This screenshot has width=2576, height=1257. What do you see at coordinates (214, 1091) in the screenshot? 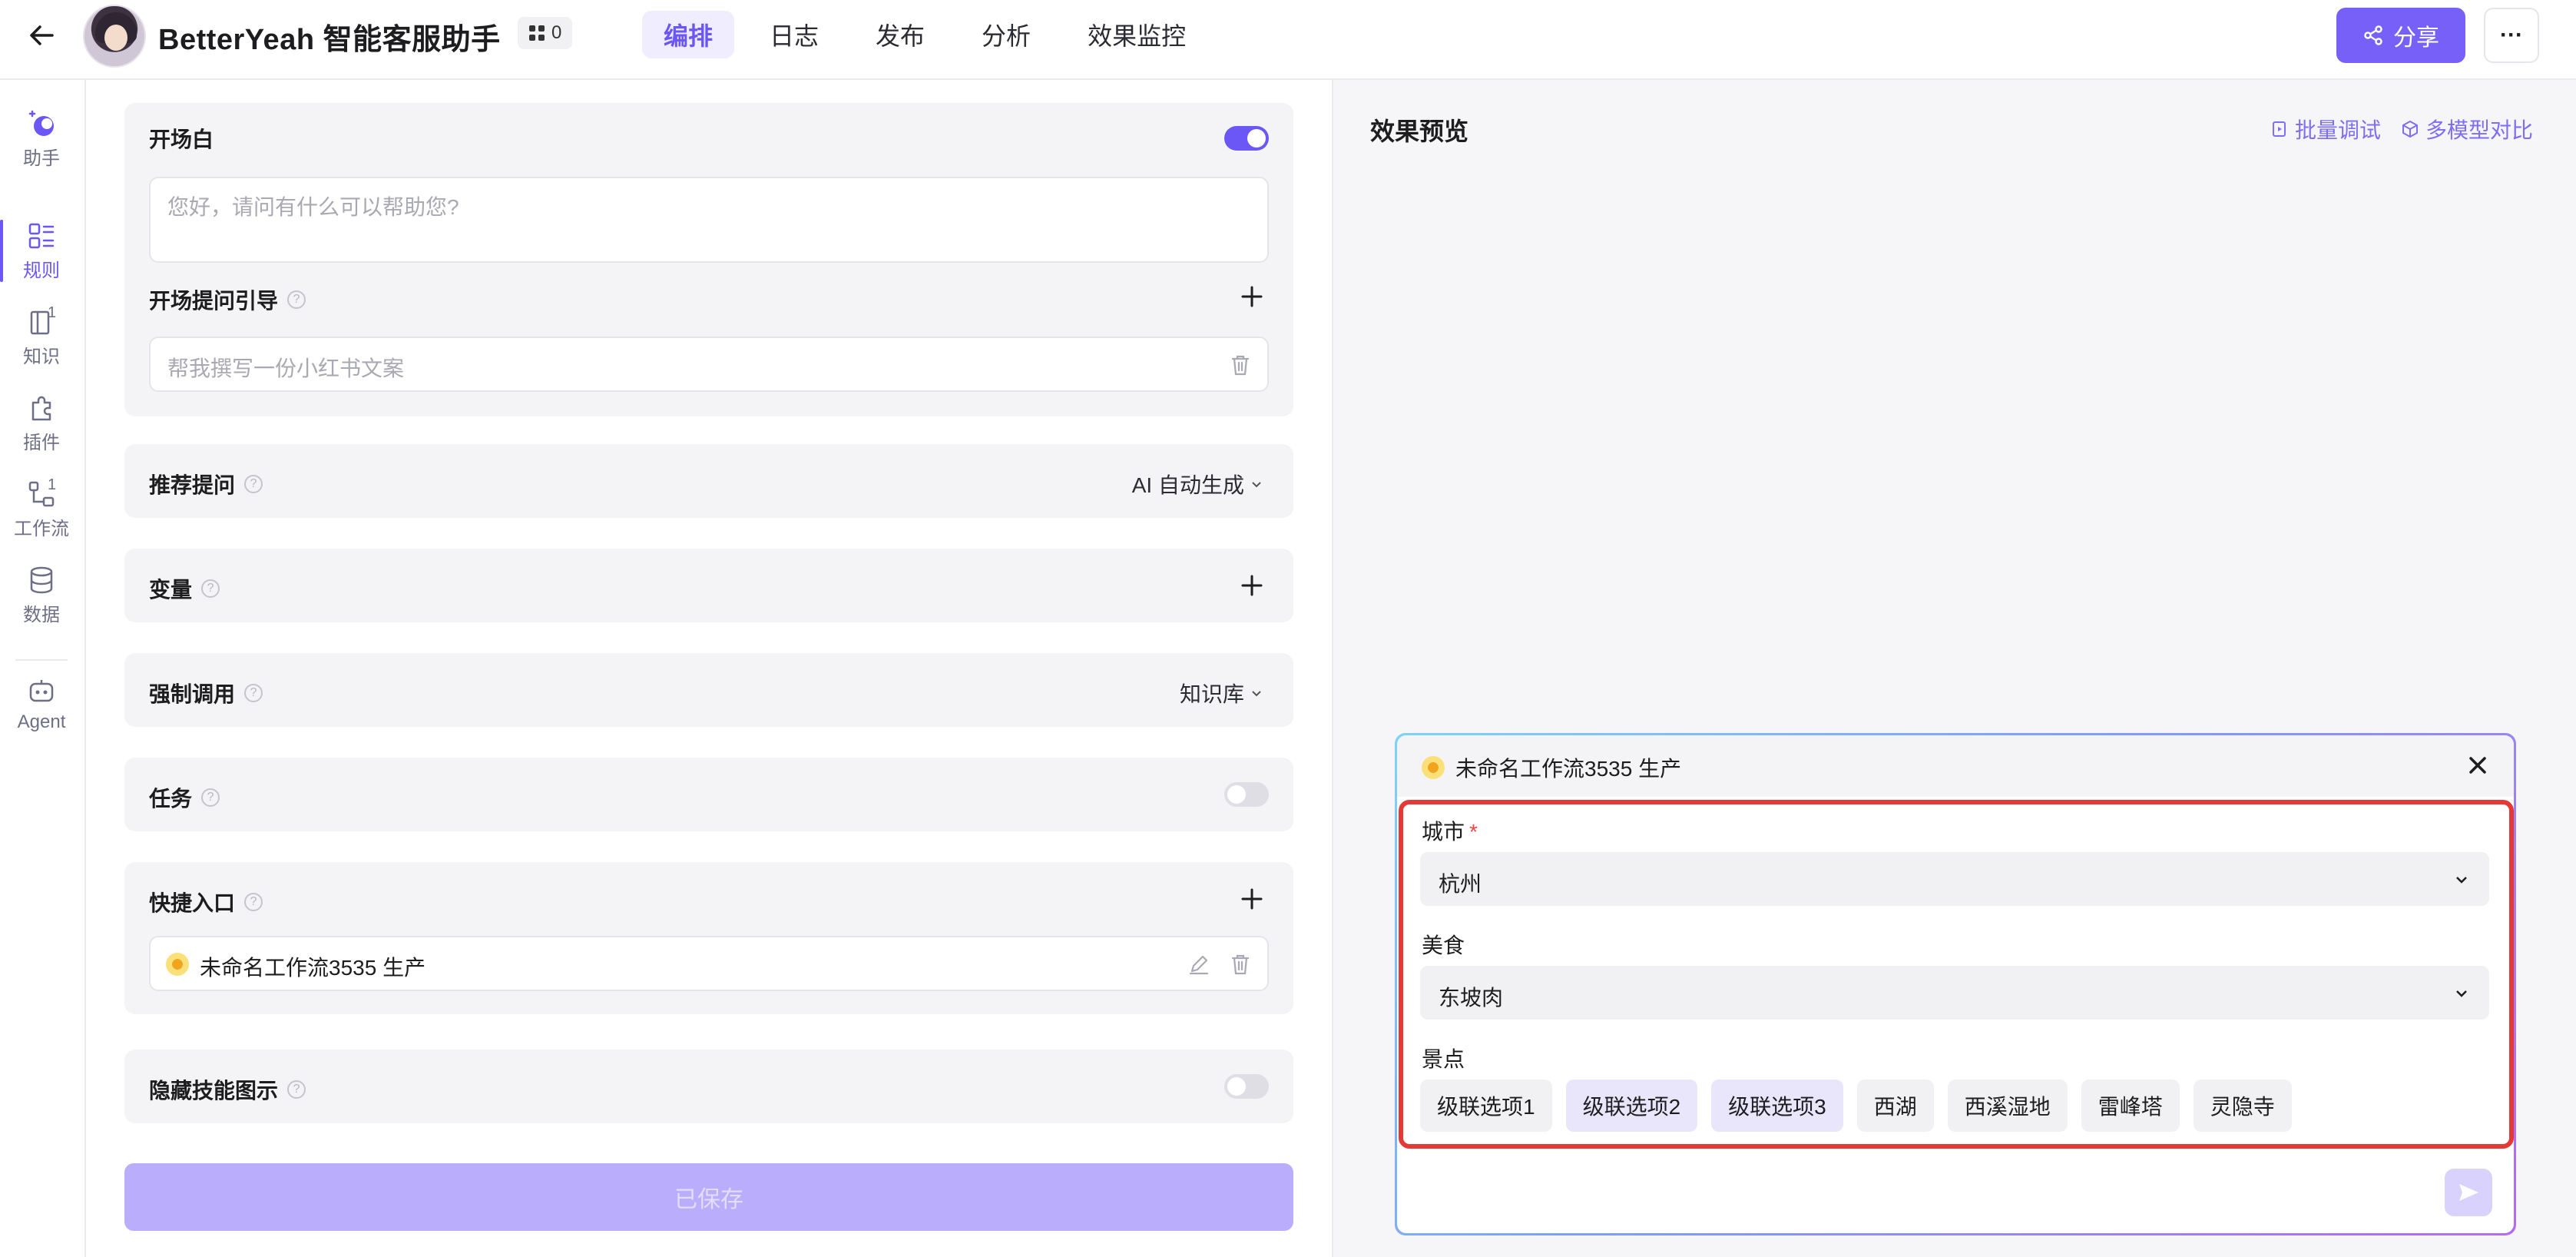
I see `hide-skill-title: 隐藏技能图示` at bounding box center [214, 1091].